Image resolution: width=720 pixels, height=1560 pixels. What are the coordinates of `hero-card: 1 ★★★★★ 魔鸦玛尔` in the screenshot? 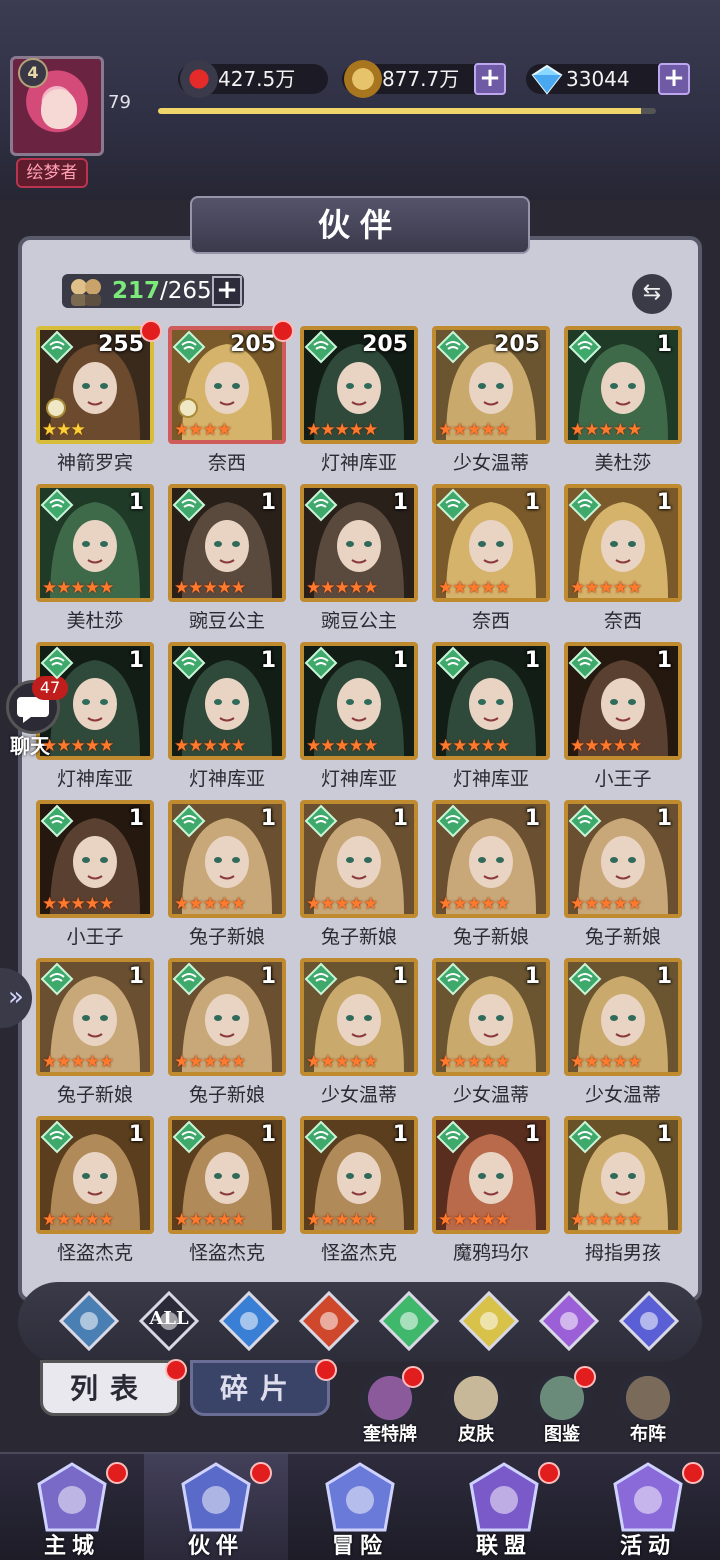 It's located at (491, 1190).